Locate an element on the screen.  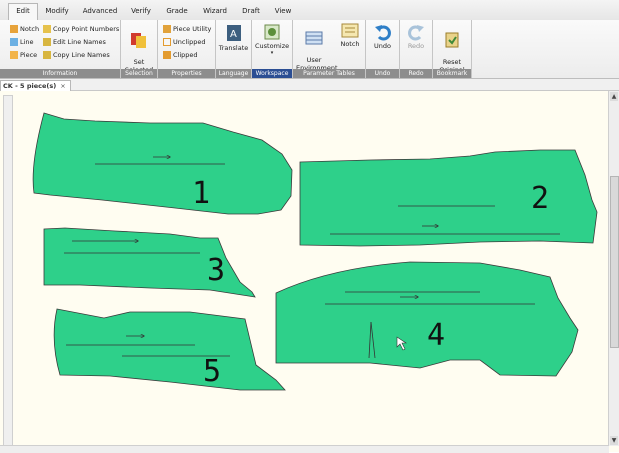
customize-button: Customize ▾ is located at coordinates (272, 39).